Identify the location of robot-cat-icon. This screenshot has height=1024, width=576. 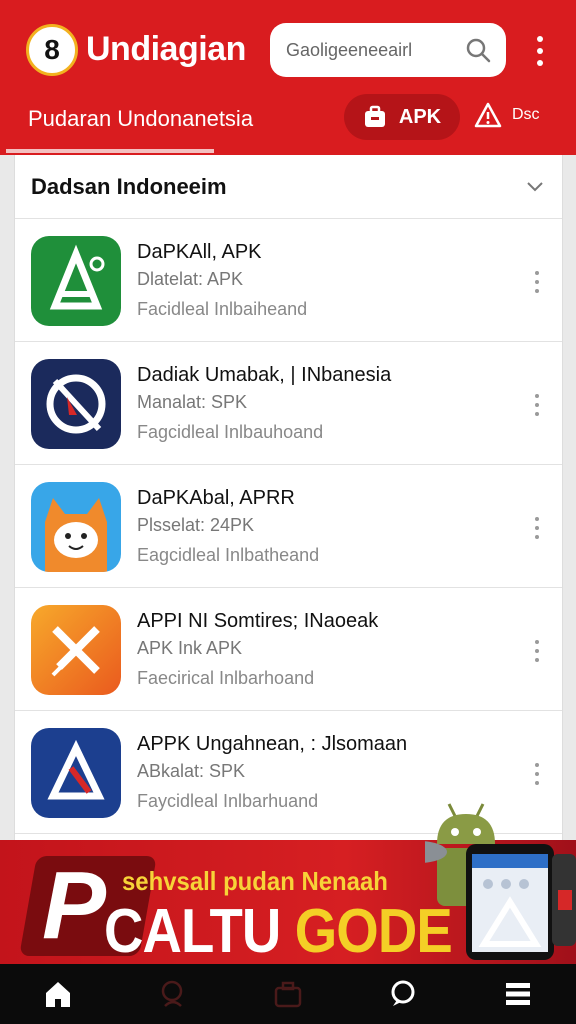
(76, 527).